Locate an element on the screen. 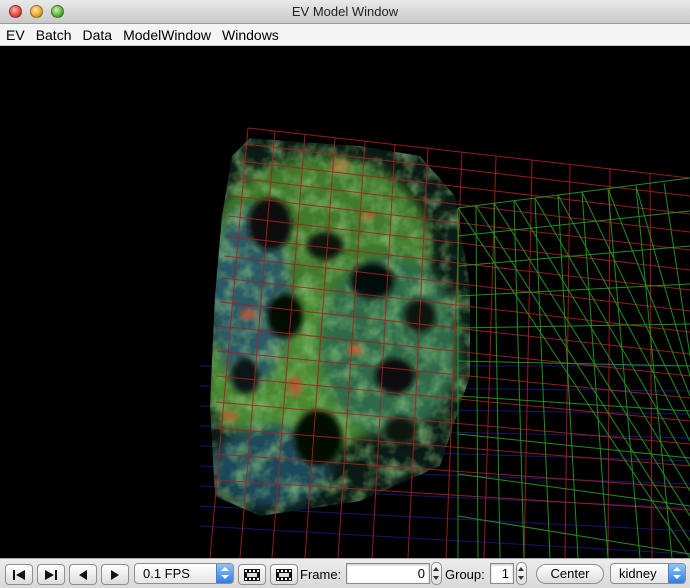  fps-select-arrows-icon is located at coordinates (224, 573).